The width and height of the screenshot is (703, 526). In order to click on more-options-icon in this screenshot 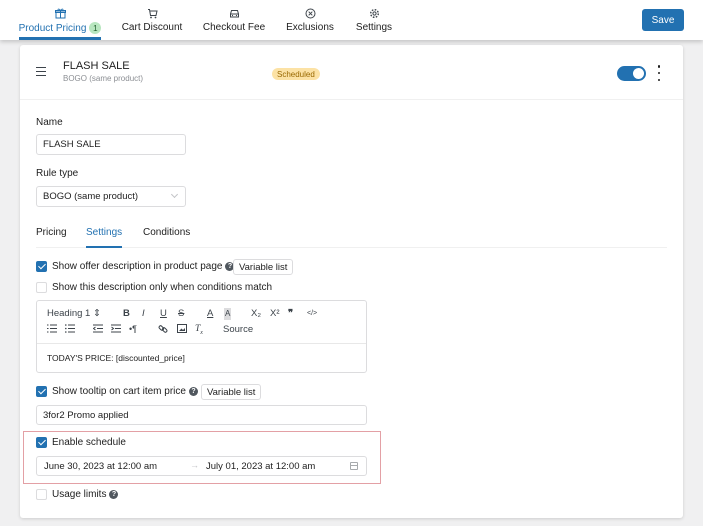, I will do `click(659, 73)`.